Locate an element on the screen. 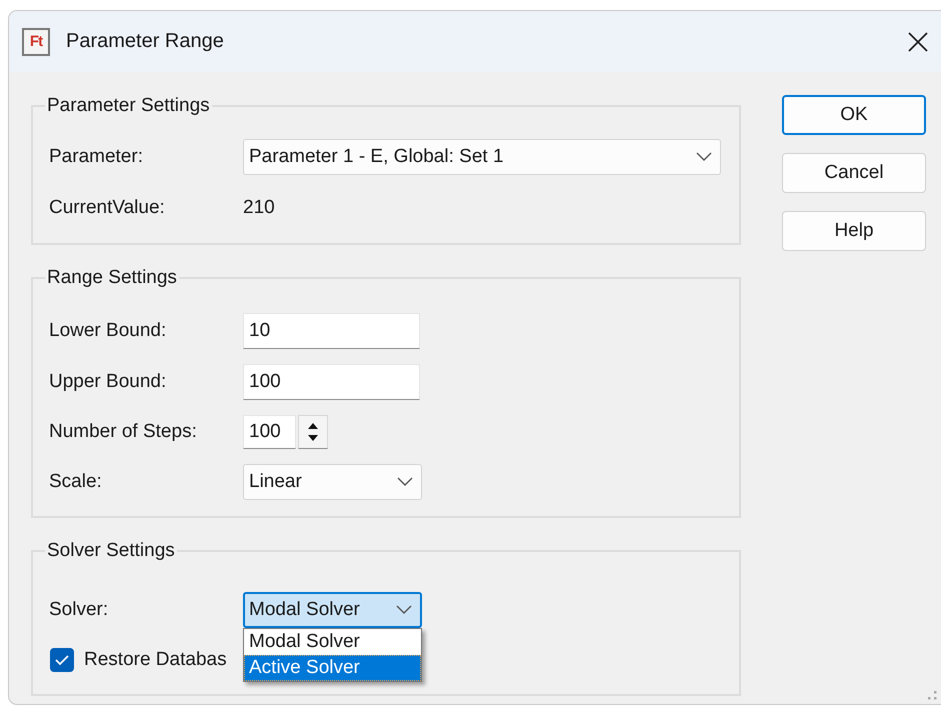  dropdown: Parameter 1 - E, Global: Set 1 is located at coordinates (482, 157).